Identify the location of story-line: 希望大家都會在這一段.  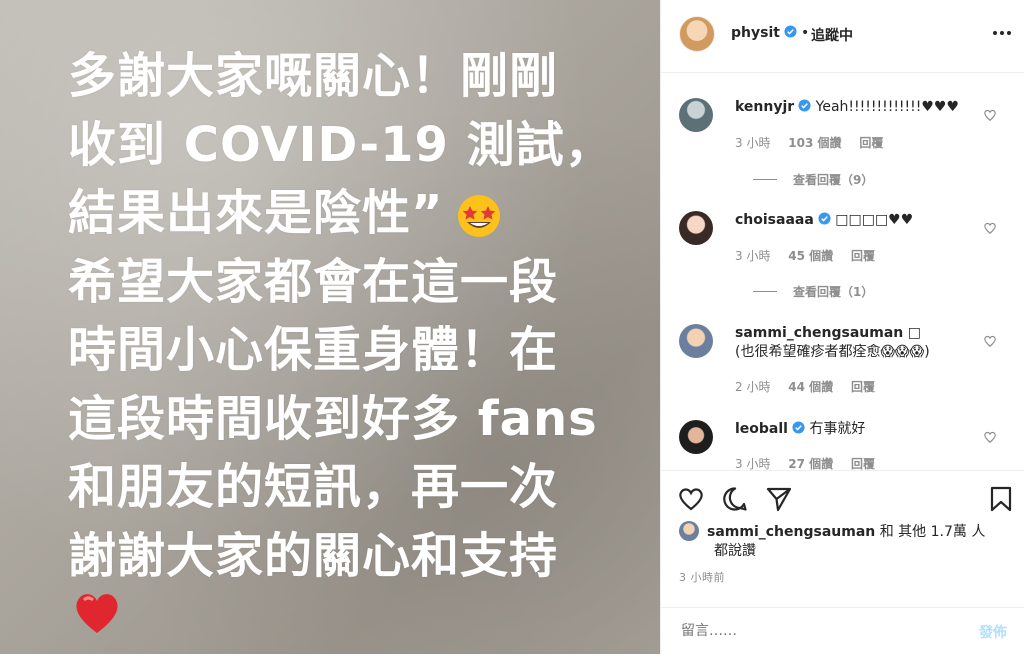
(313, 281).